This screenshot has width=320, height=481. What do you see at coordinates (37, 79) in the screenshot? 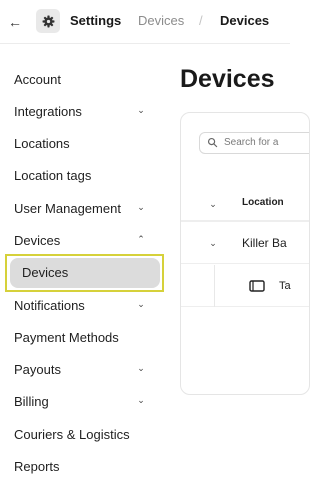
I see `sidebar-item-label: Account` at bounding box center [37, 79].